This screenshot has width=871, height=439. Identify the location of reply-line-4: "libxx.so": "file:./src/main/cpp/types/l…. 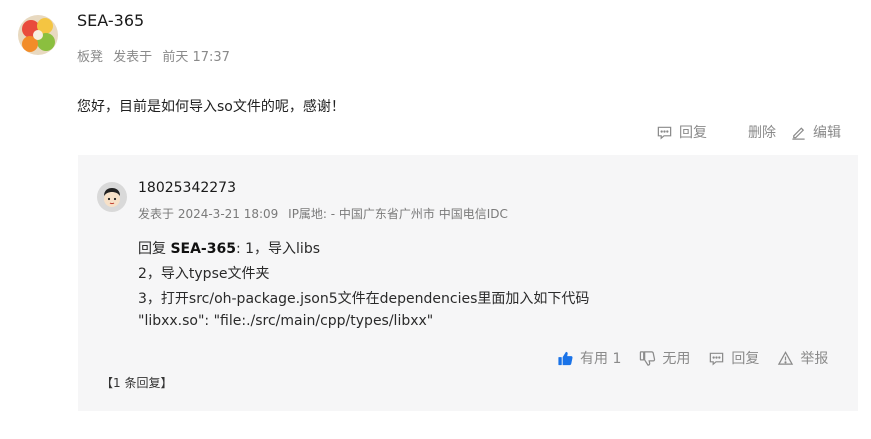
(286, 321).